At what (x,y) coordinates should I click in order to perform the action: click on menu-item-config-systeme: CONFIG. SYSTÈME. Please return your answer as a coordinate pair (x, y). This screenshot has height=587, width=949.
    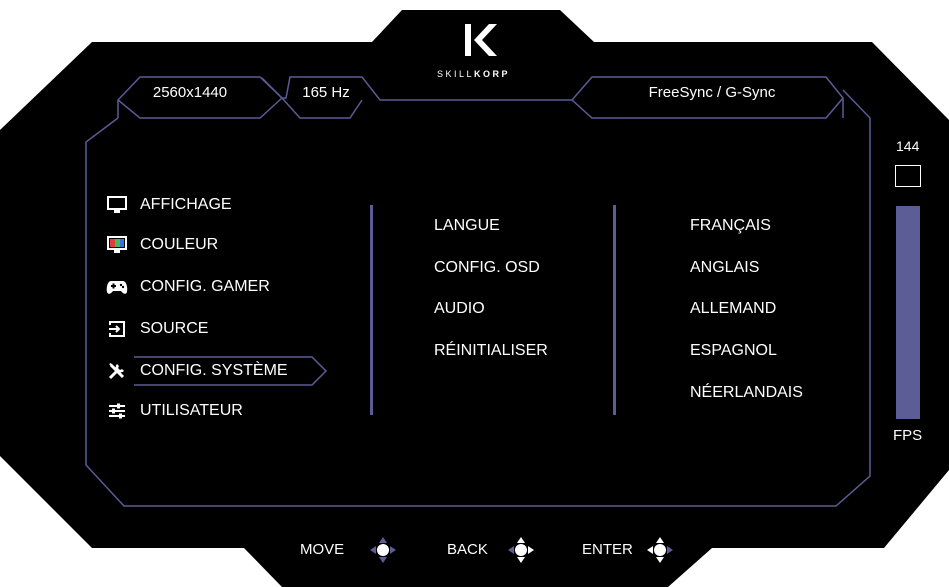
    Looking at the image, I should click on (197, 371).